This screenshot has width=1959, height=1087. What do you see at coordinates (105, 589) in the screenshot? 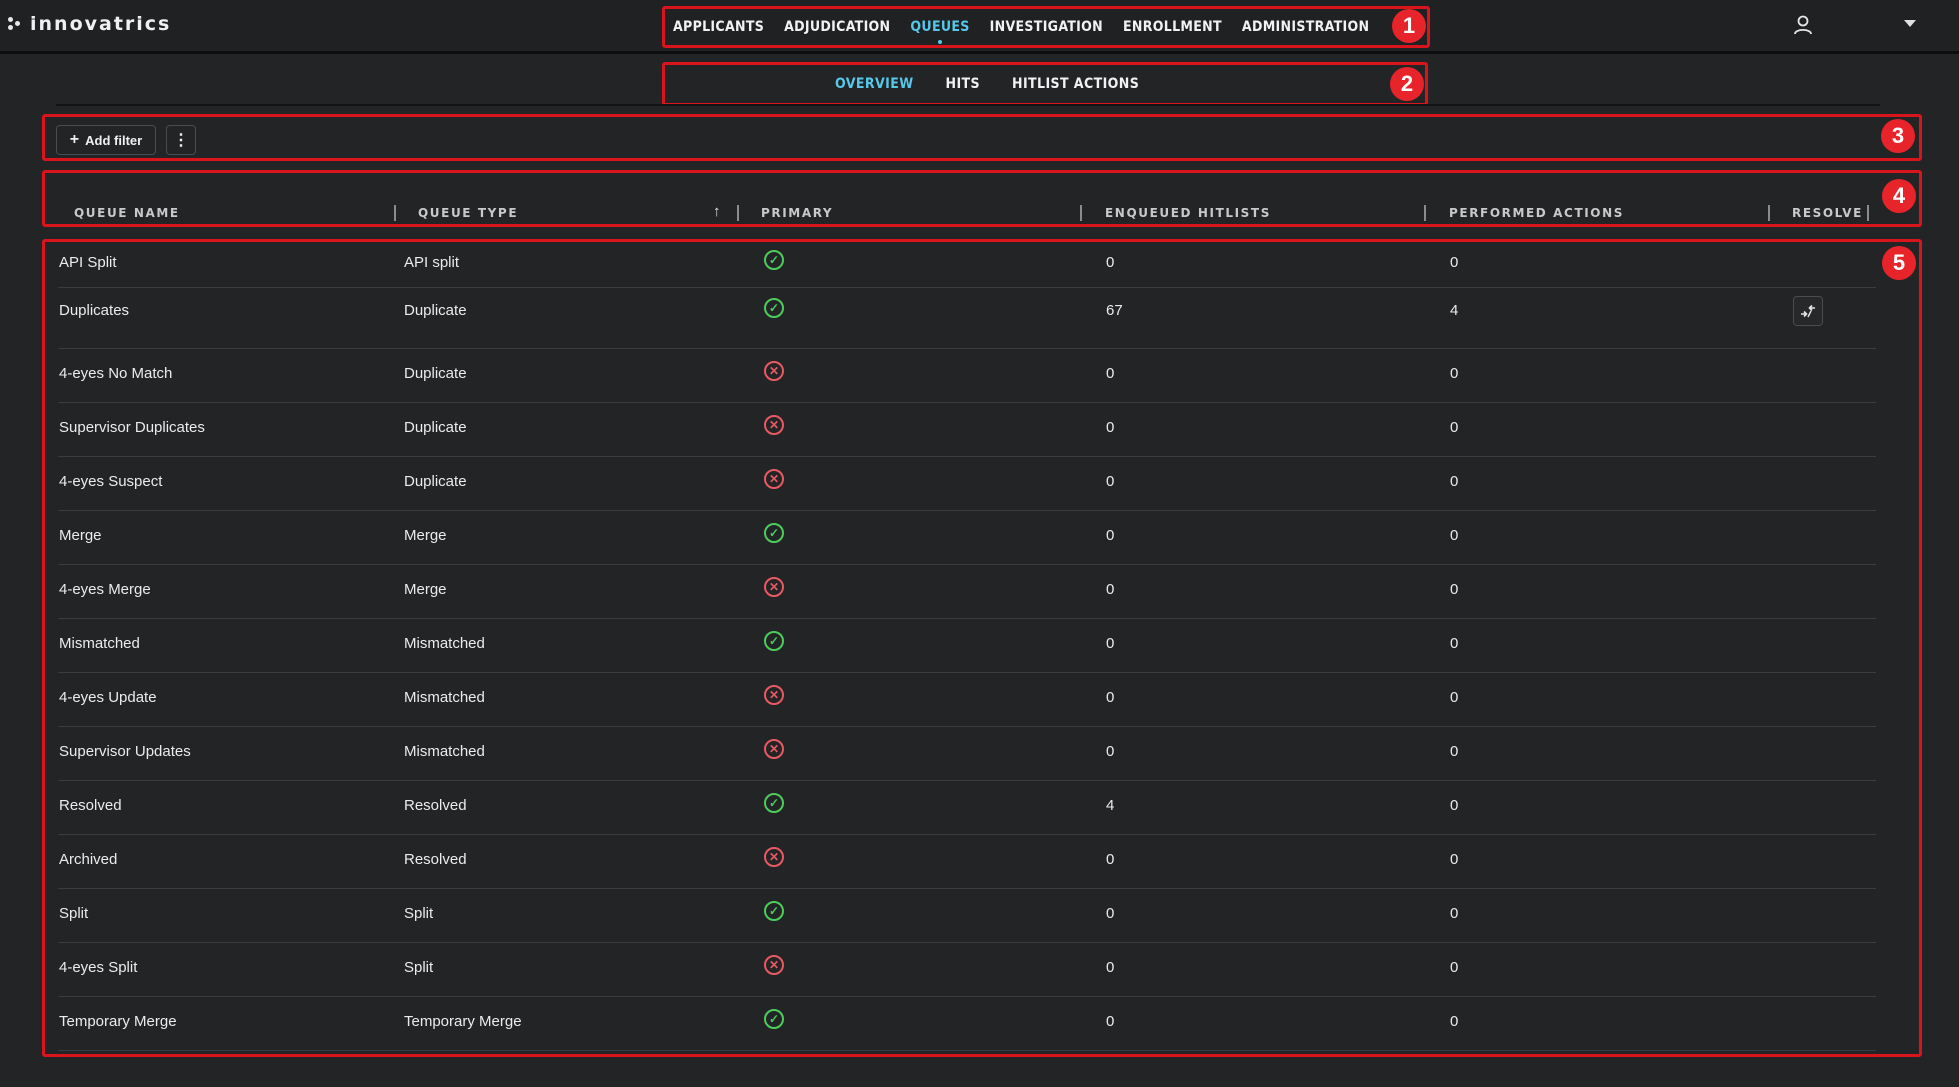
I see `queue-name-cell: 4-eyes Merge` at bounding box center [105, 589].